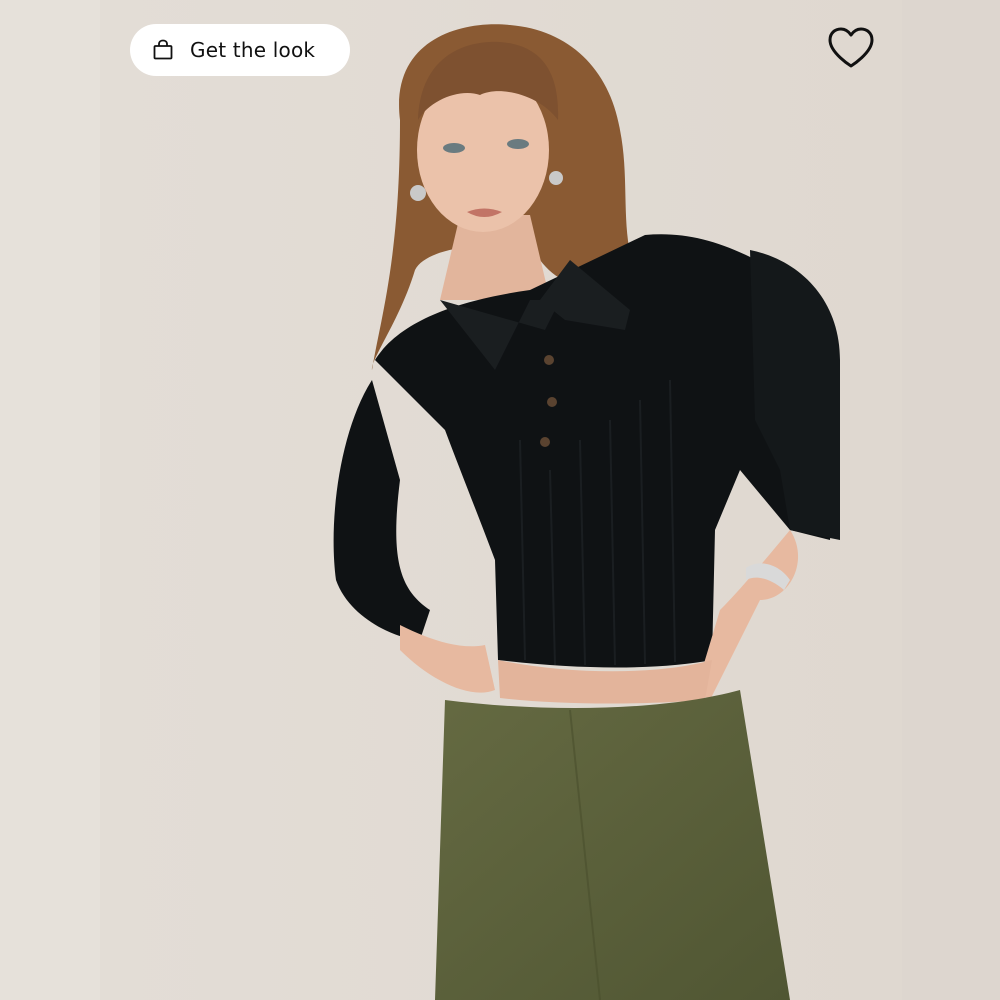  Describe the element at coordinates (50, 500) in the screenshot. I see `left-margin` at that location.